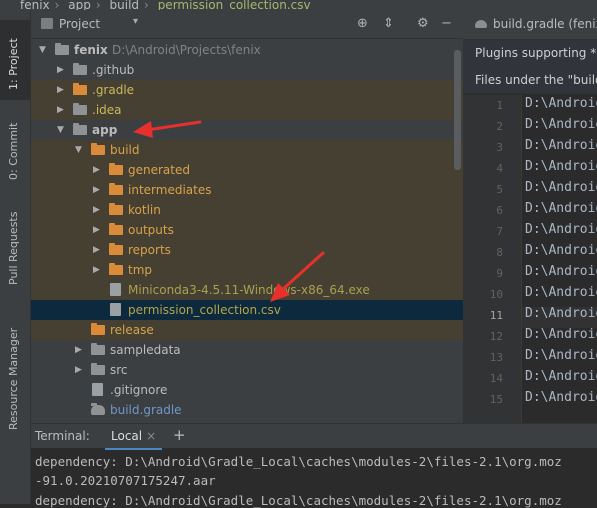  I want to click on breadcrumb-item-fenix: fenix, so click(35, 5).